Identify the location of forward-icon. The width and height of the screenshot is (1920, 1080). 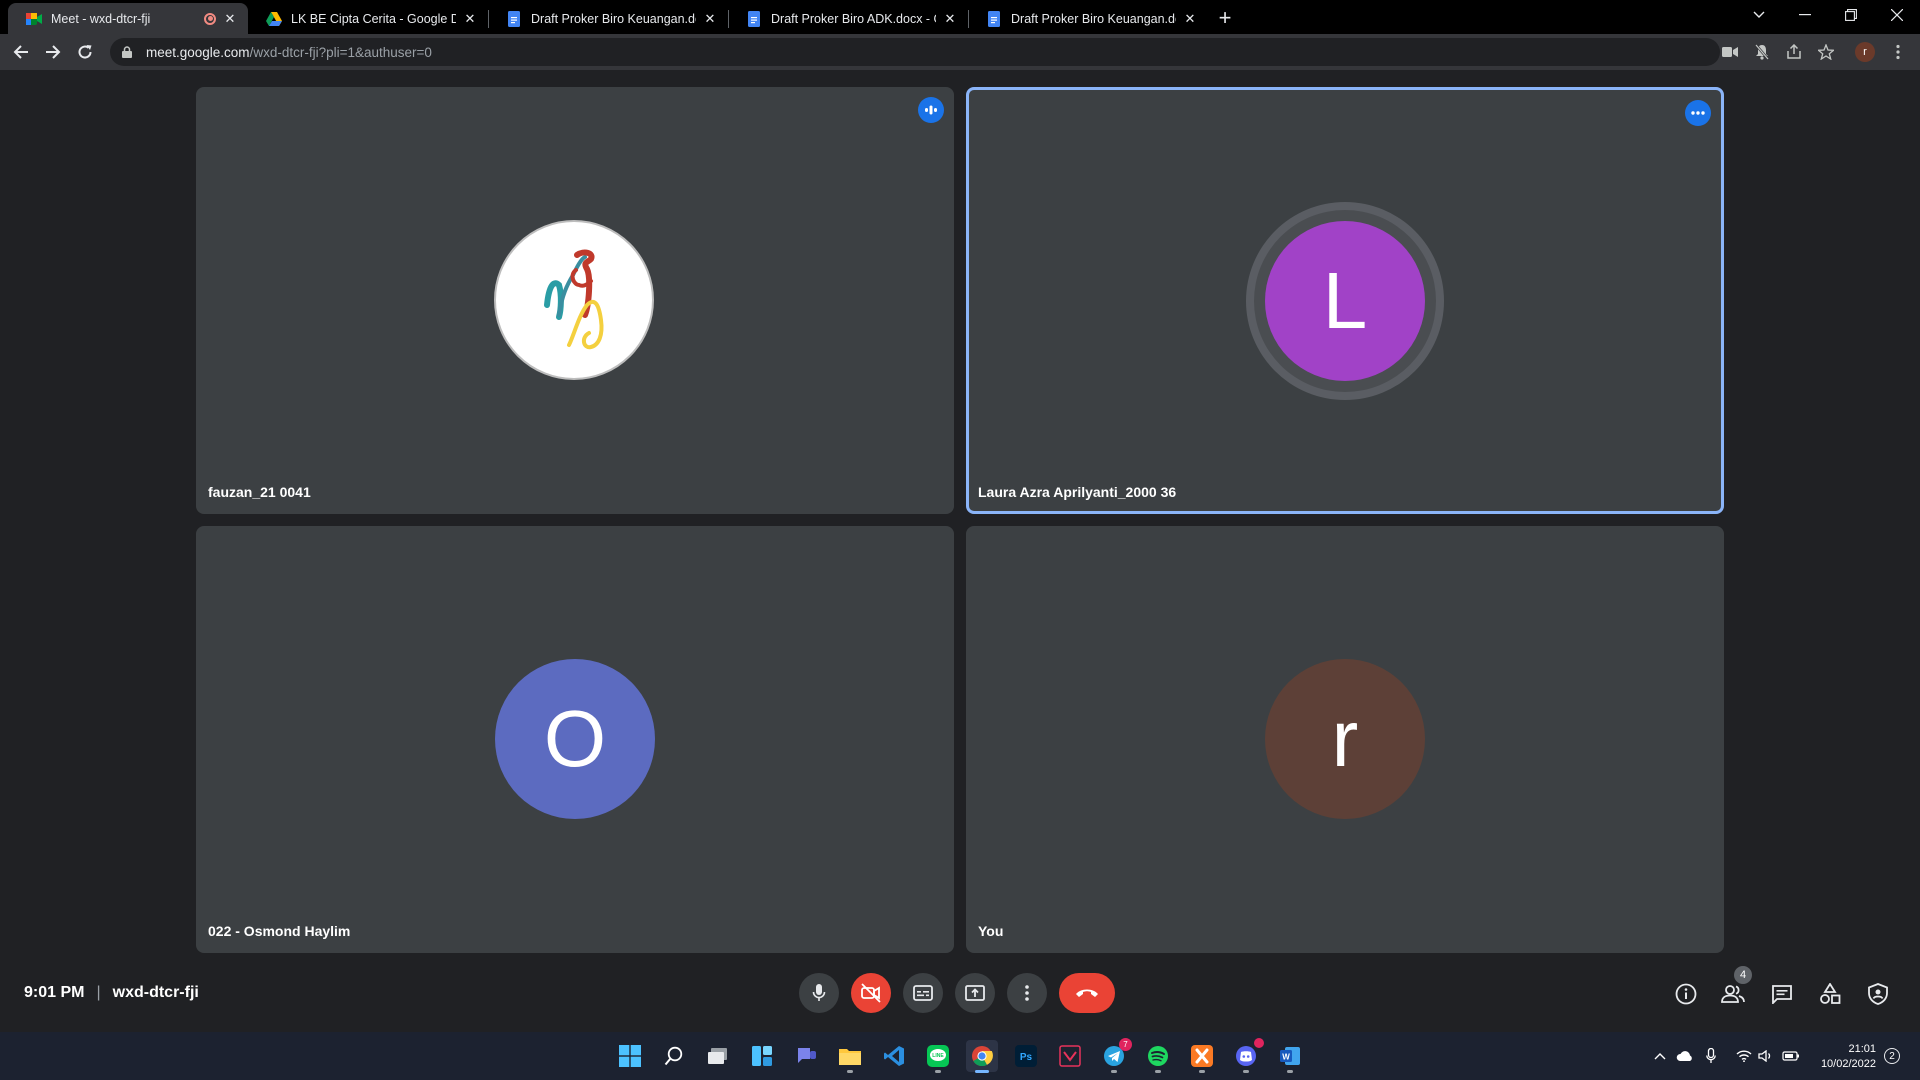
(53, 52).